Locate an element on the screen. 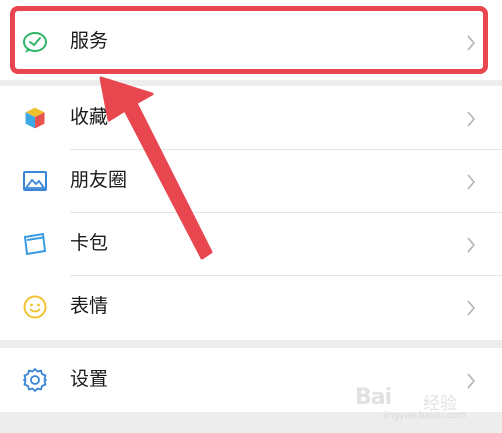 This screenshot has height=433, width=502. gear-icon is located at coordinates (35, 380).